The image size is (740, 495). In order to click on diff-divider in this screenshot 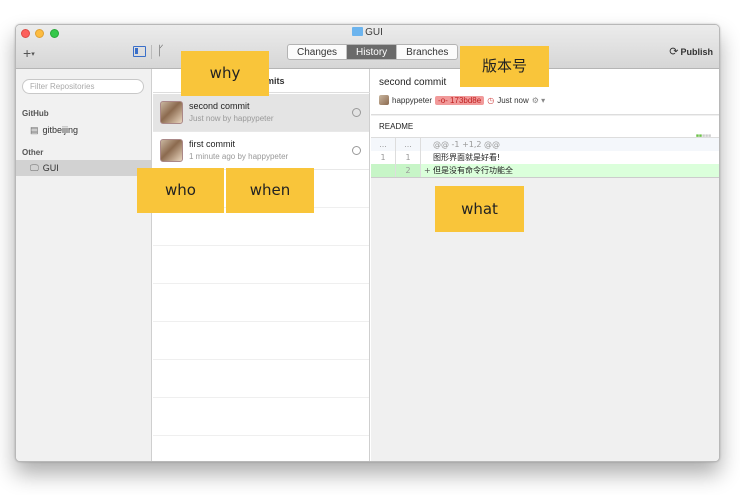, I will do `click(545, 177)`.